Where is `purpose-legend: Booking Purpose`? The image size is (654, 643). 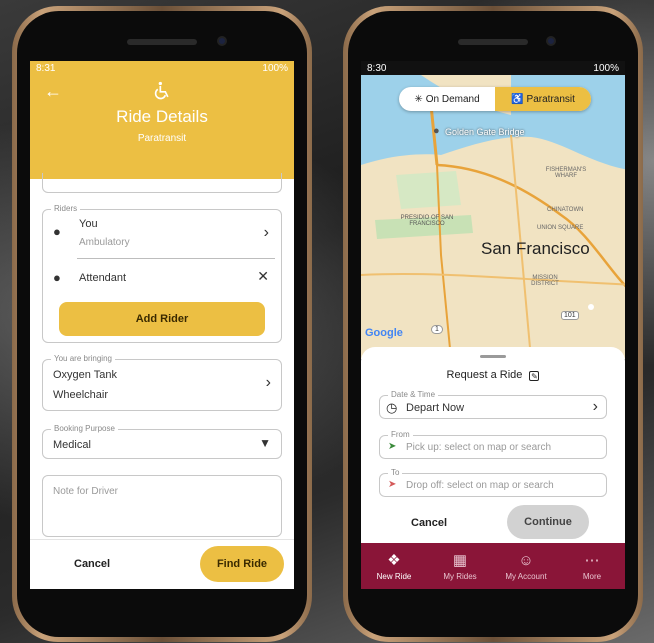 purpose-legend: Booking Purpose is located at coordinates (84, 428).